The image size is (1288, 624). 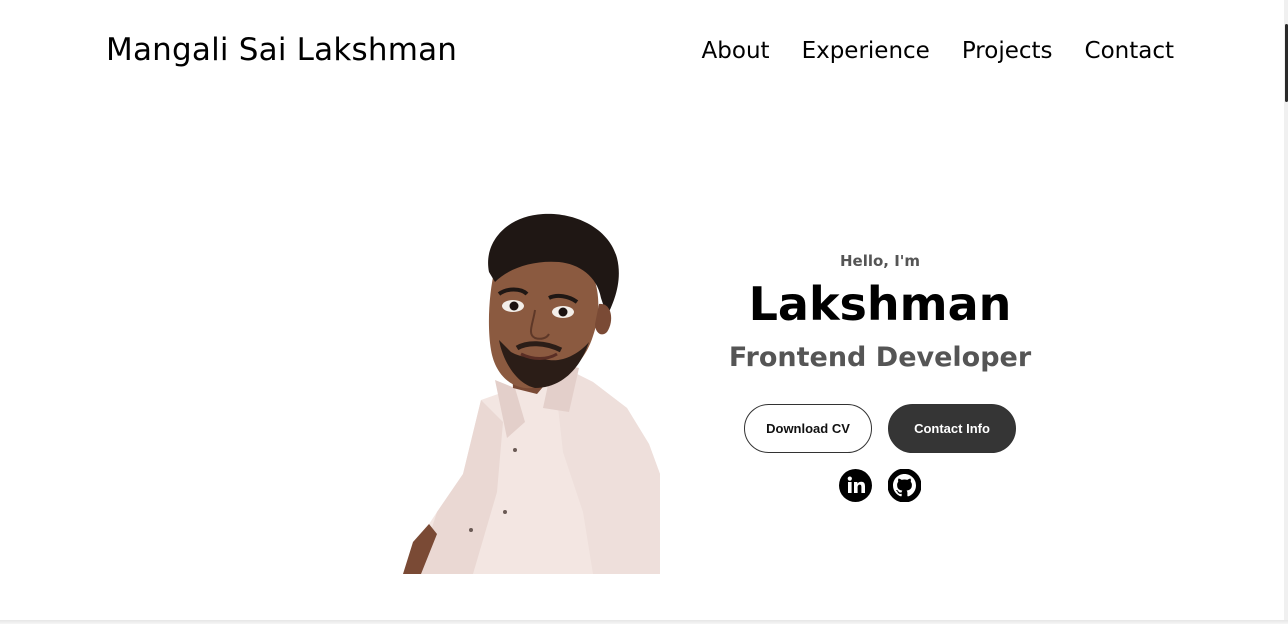 I want to click on profile-photo, so click(x=531, y=393).